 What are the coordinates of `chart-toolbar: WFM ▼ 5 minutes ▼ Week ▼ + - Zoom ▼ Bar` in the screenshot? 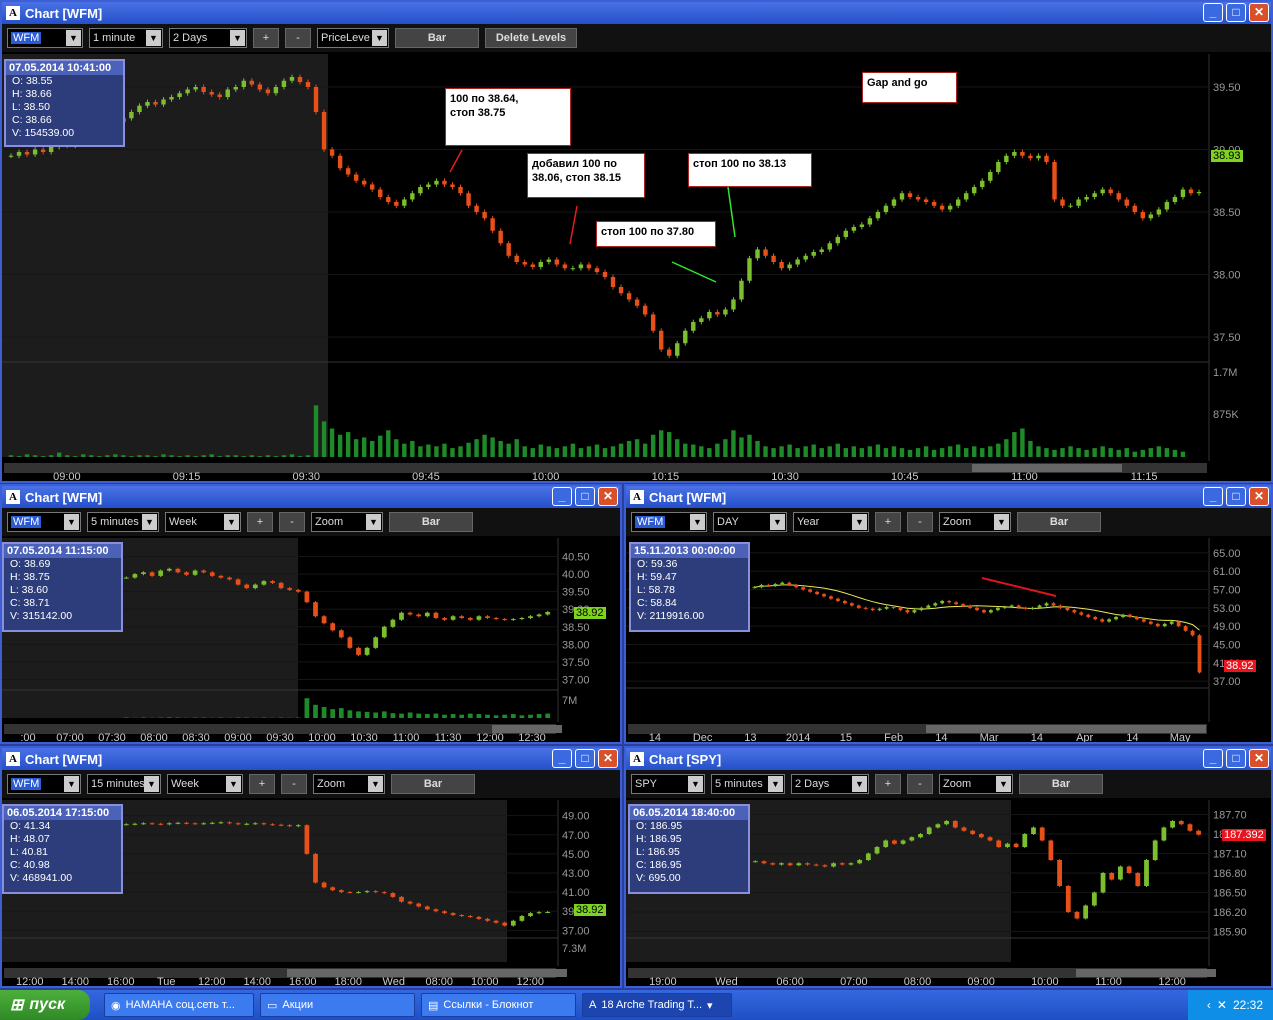 It's located at (311, 522).